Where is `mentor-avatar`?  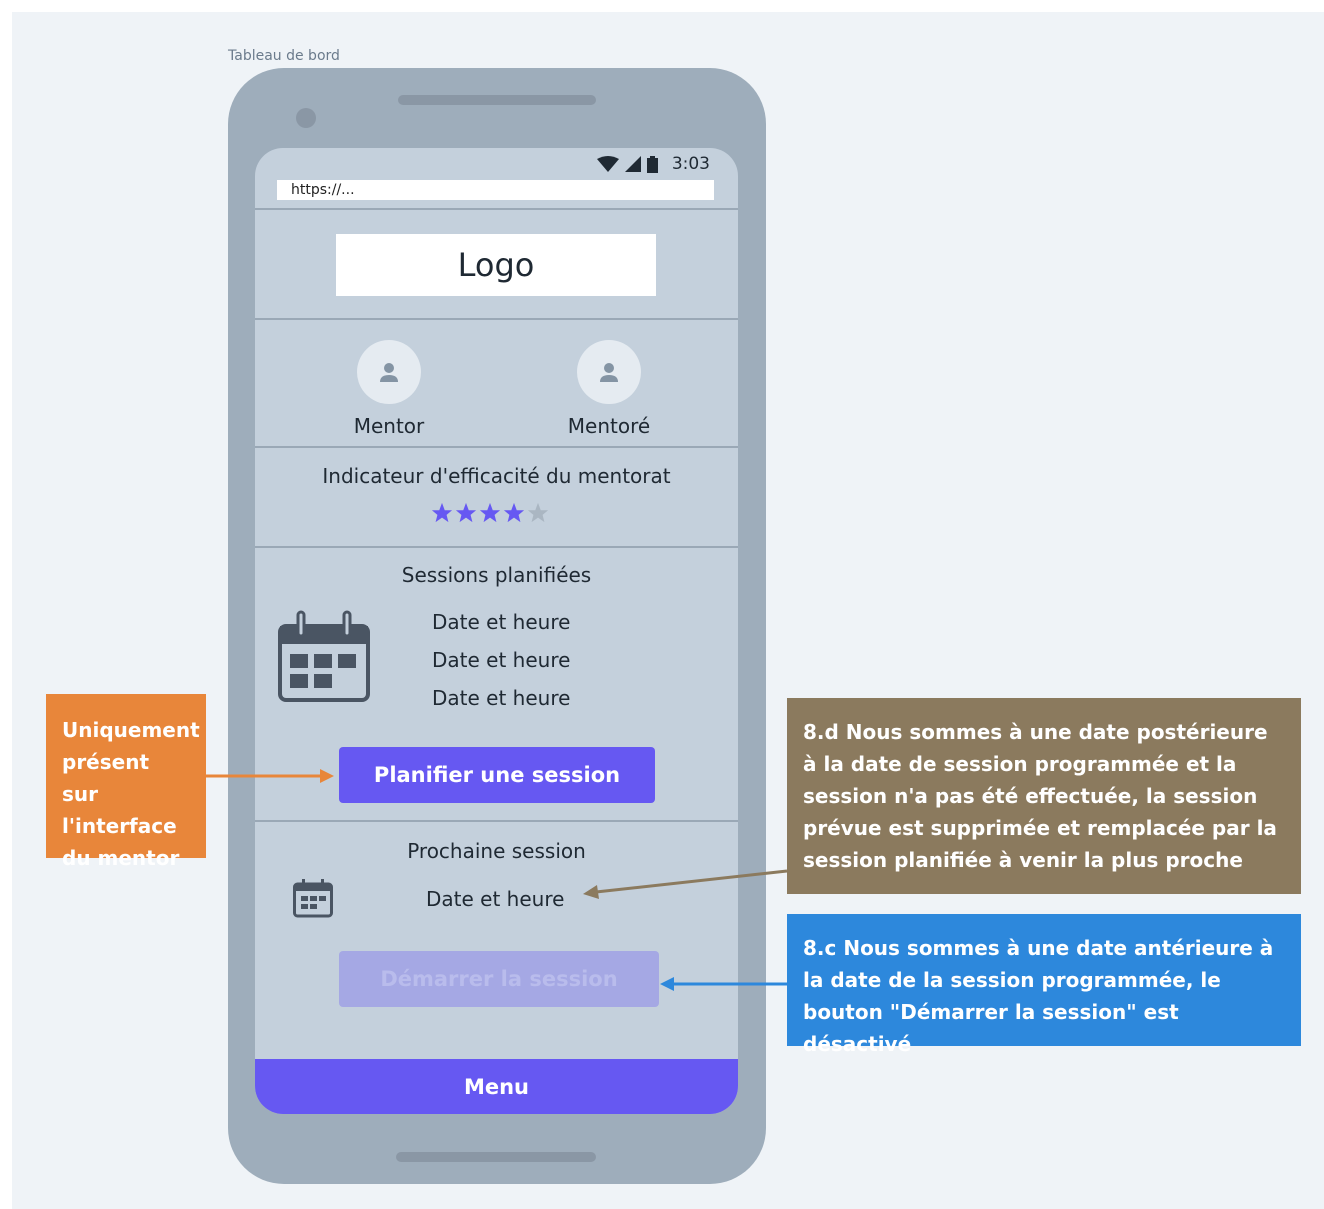 mentor-avatar is located at coordinates (389, 372).